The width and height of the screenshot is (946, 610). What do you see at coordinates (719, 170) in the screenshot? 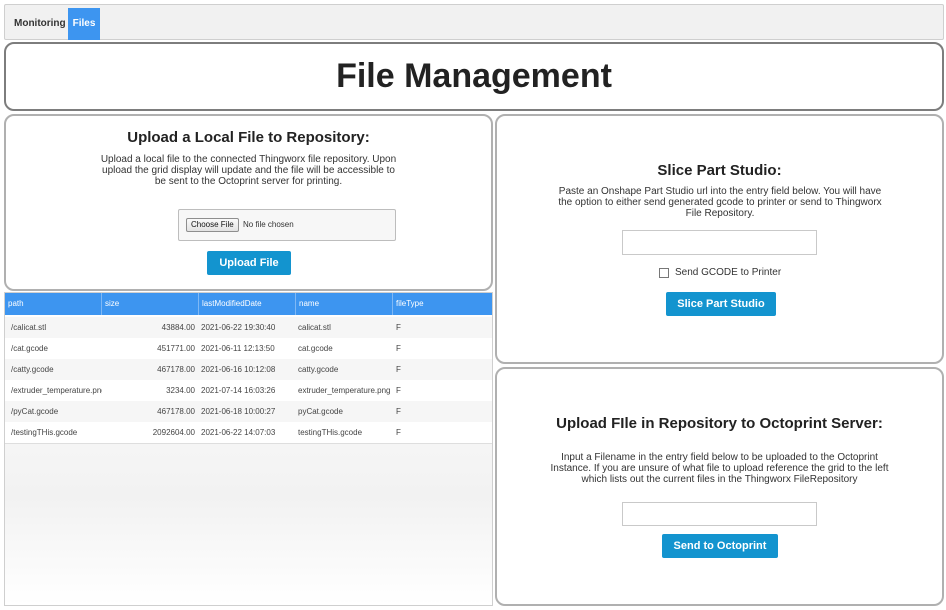
I see `slice-title: Slice Part Studio:` at bounding box center [719, 170].